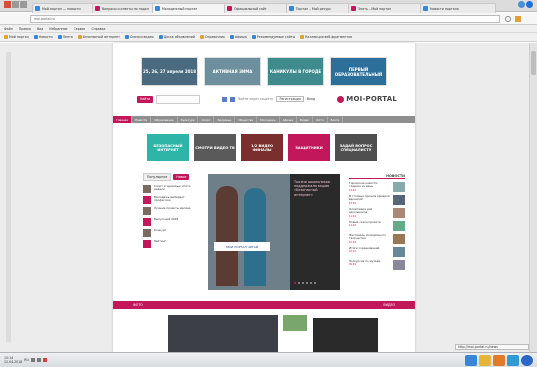 The height and width of the screenshot is (367, 537). Describe the element at coordinates (225, 119) in the screenshot. I see `nav-item: Здоровье` at that location.